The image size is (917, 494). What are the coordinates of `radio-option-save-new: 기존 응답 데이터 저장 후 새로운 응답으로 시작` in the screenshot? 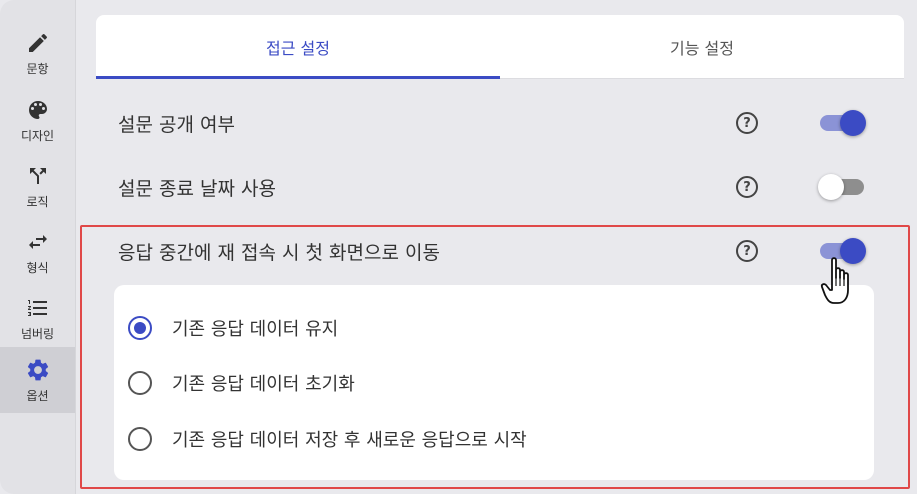 It's located at (327, 439).